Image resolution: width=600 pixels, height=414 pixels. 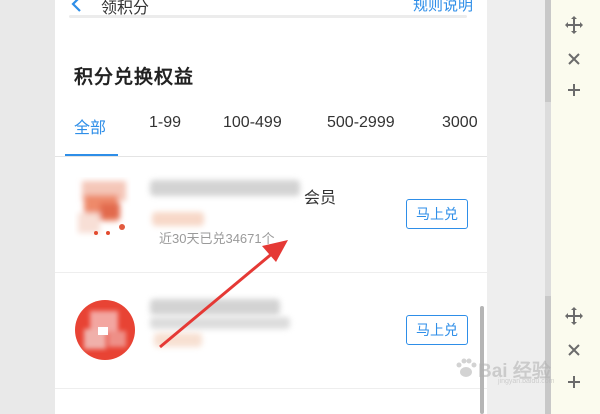 I want to click on item-name: 会员, so click(x=320, y=198).